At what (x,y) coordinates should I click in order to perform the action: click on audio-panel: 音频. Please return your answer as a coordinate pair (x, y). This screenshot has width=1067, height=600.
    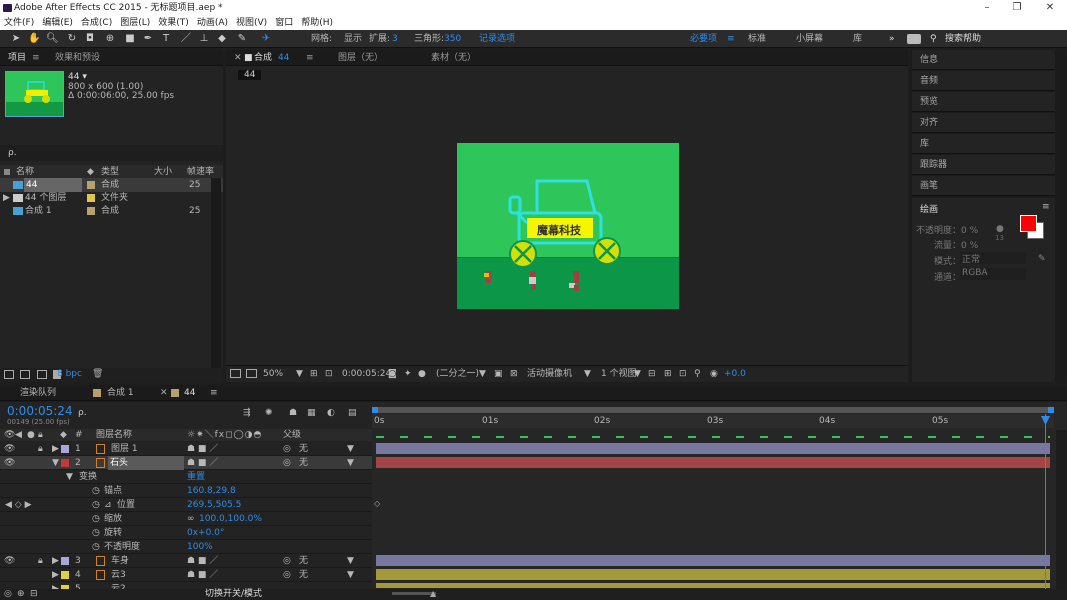
    Looking at the image, I should click on (983, 81).